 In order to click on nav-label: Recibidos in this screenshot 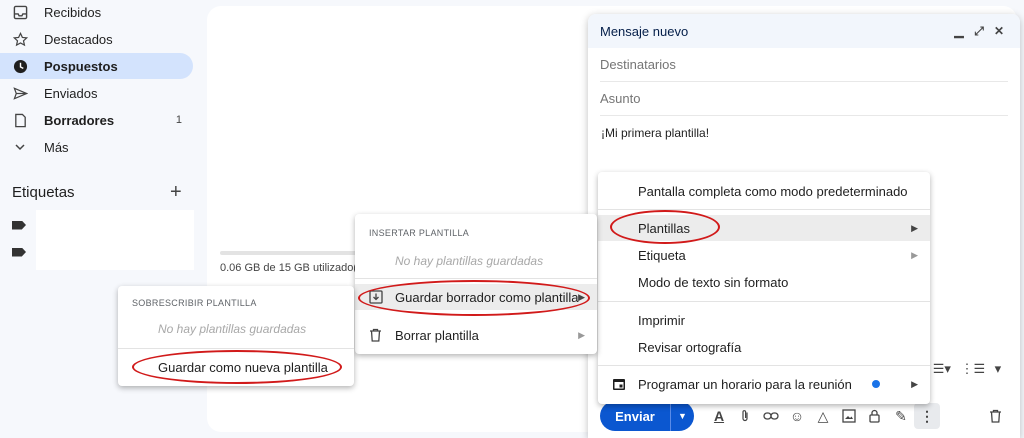, I will do `click(73, 12)`.